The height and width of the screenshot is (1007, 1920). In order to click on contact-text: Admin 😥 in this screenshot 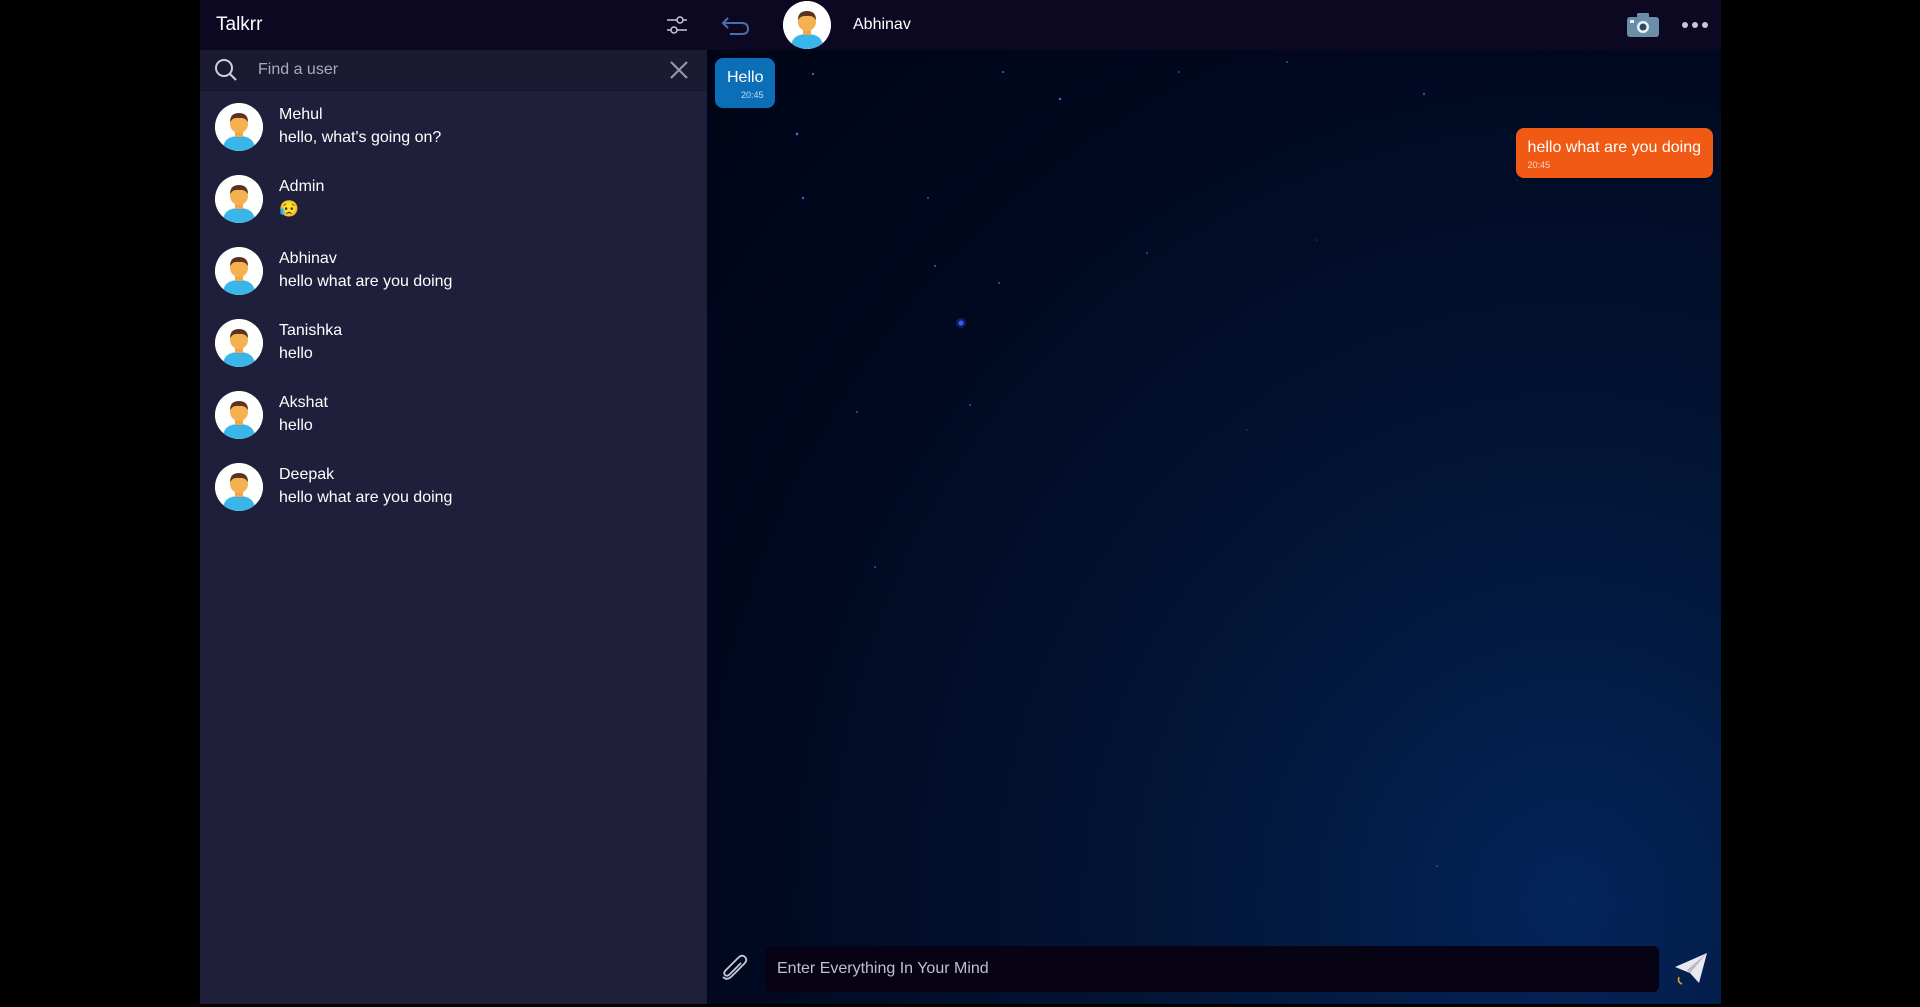, I will do `click(301, 199)`.